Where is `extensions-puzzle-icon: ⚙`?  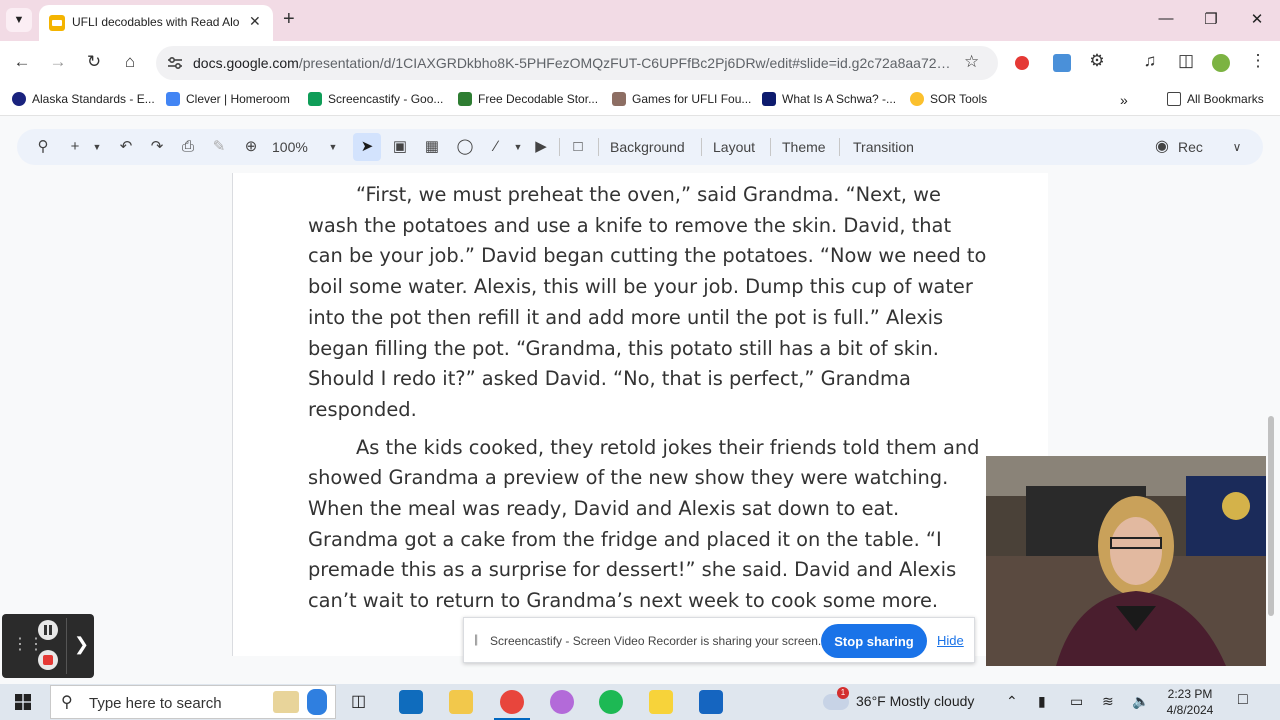
extensions-puzzle-icon: ⚙ is located at coordinates (1097, 61).